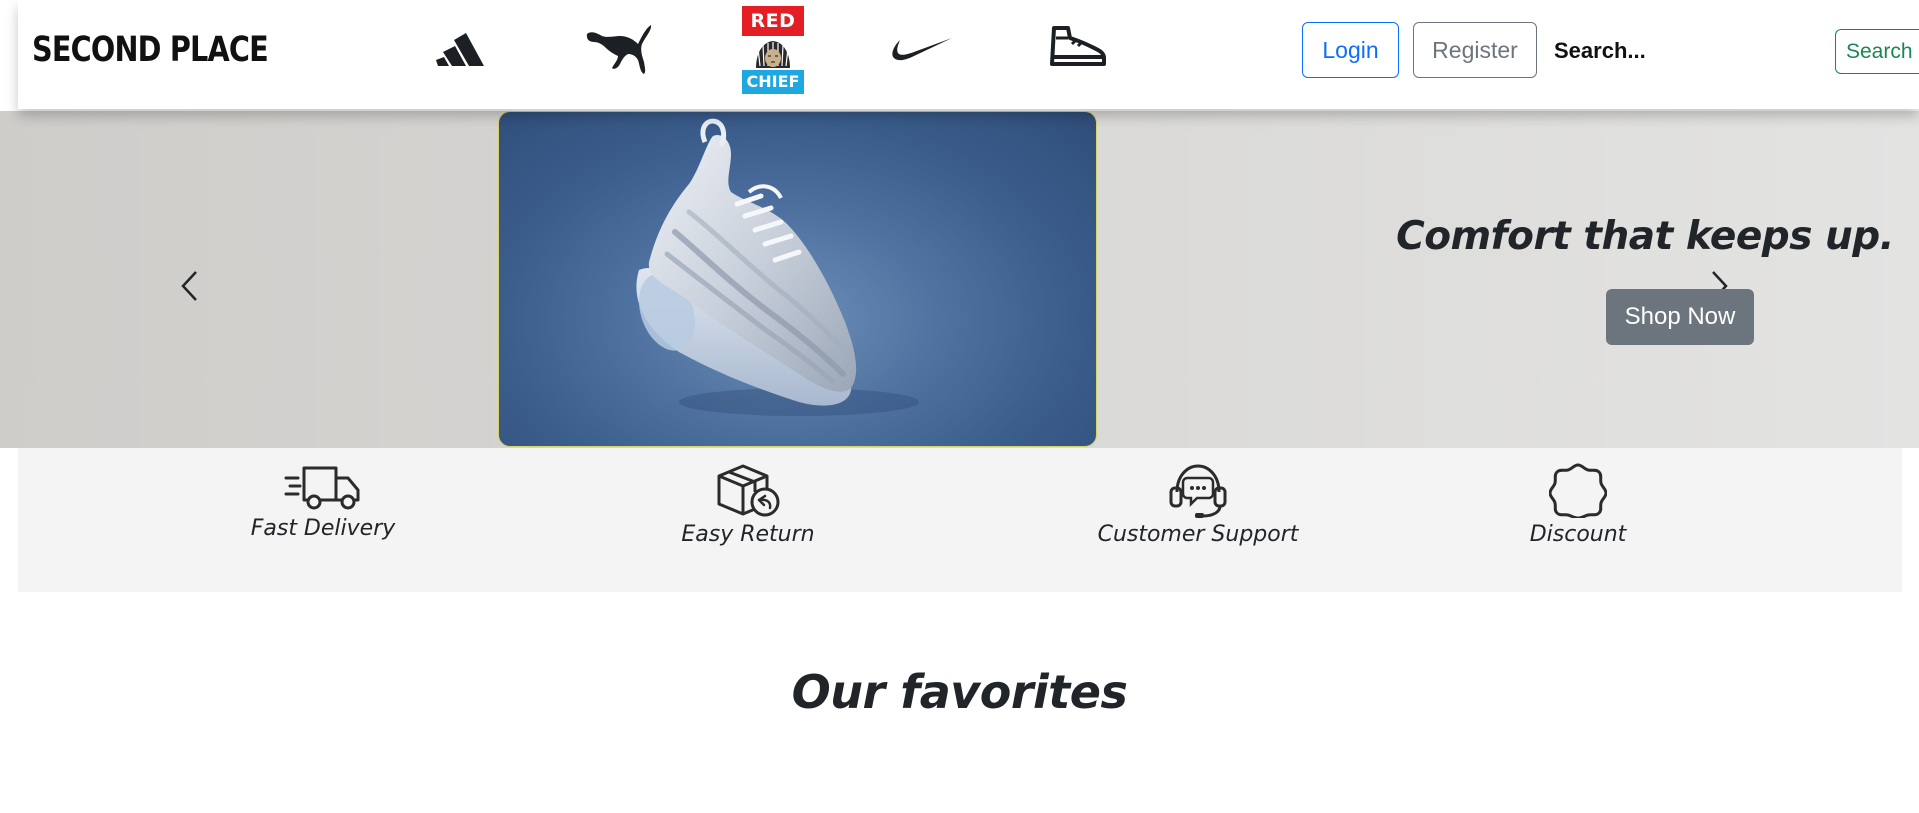 This screenshot has height=813, width=1919. What do you see at coordinates (1350, 50) in the screenshot?
I see `login-button: Login` at bounding box center [1350, 50].